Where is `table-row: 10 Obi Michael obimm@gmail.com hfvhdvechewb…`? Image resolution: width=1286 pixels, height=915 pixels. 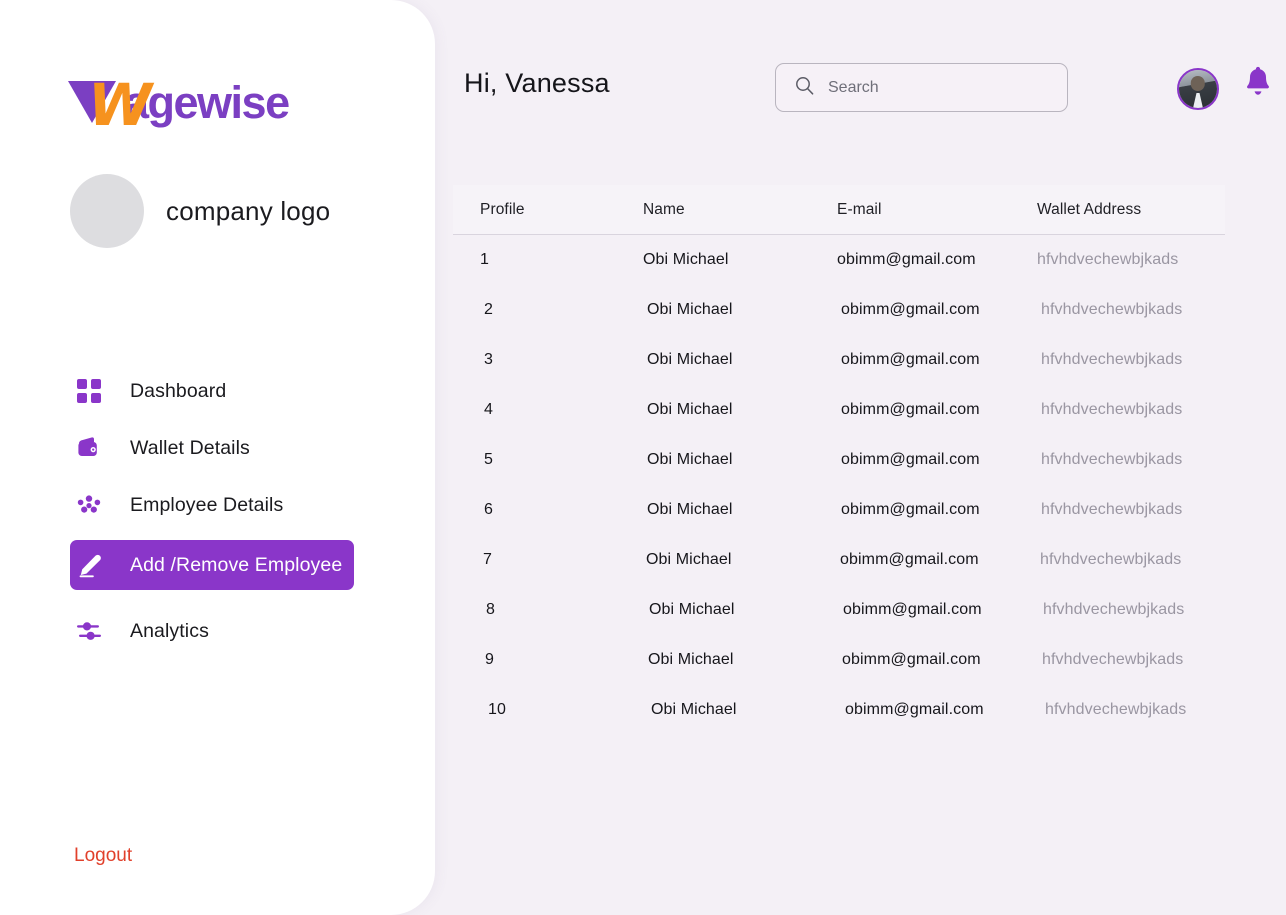
table-row: 10 Obi Michael obimm@gmail.com hfvhdvechewb… is located at coordinates (847, 710).